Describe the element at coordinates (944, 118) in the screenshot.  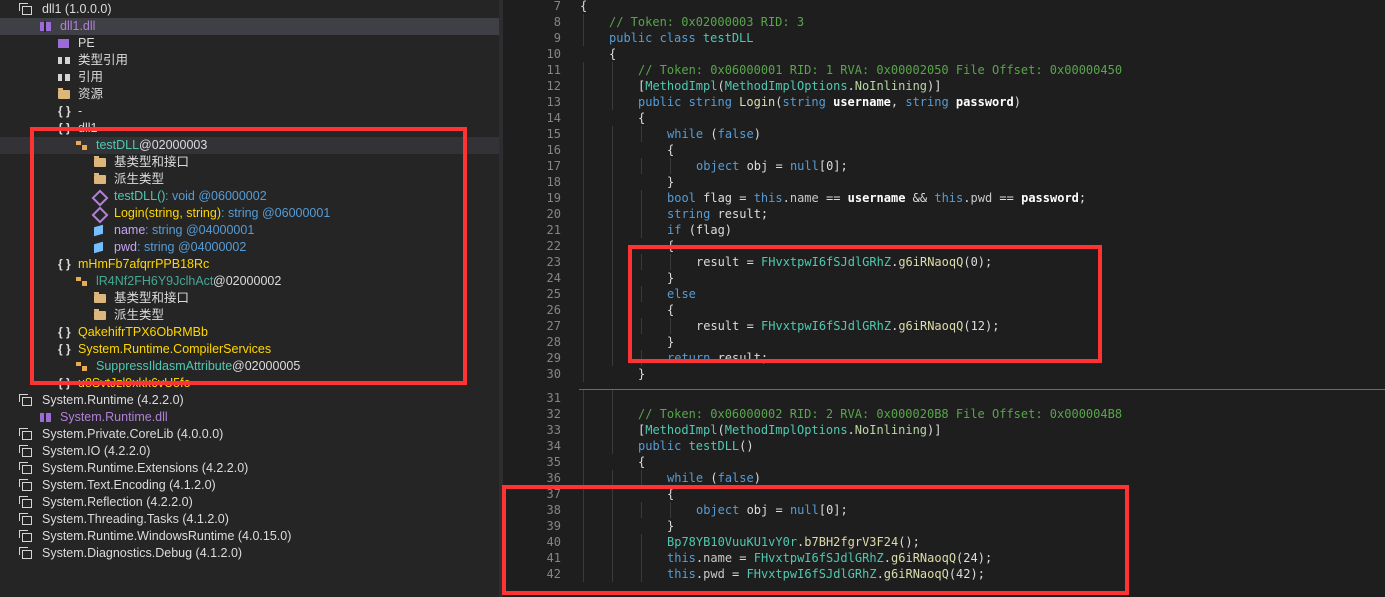
I see `code-line: 14 {` at that location.